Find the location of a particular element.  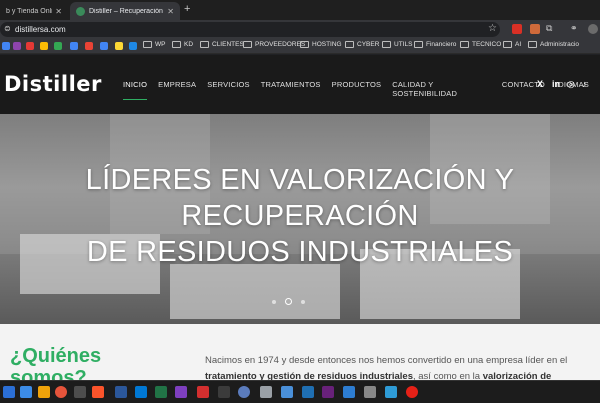

slider-dot-active is located at coordinates (288, 301).